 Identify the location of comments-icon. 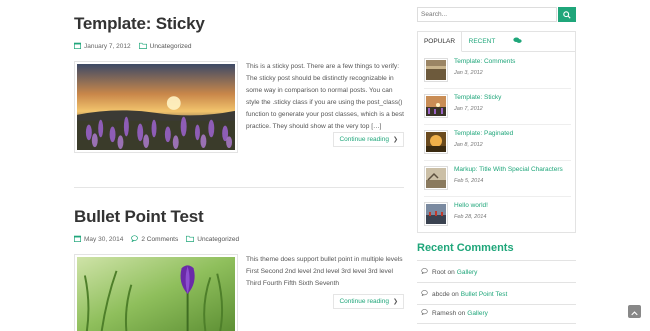
(517, 41).